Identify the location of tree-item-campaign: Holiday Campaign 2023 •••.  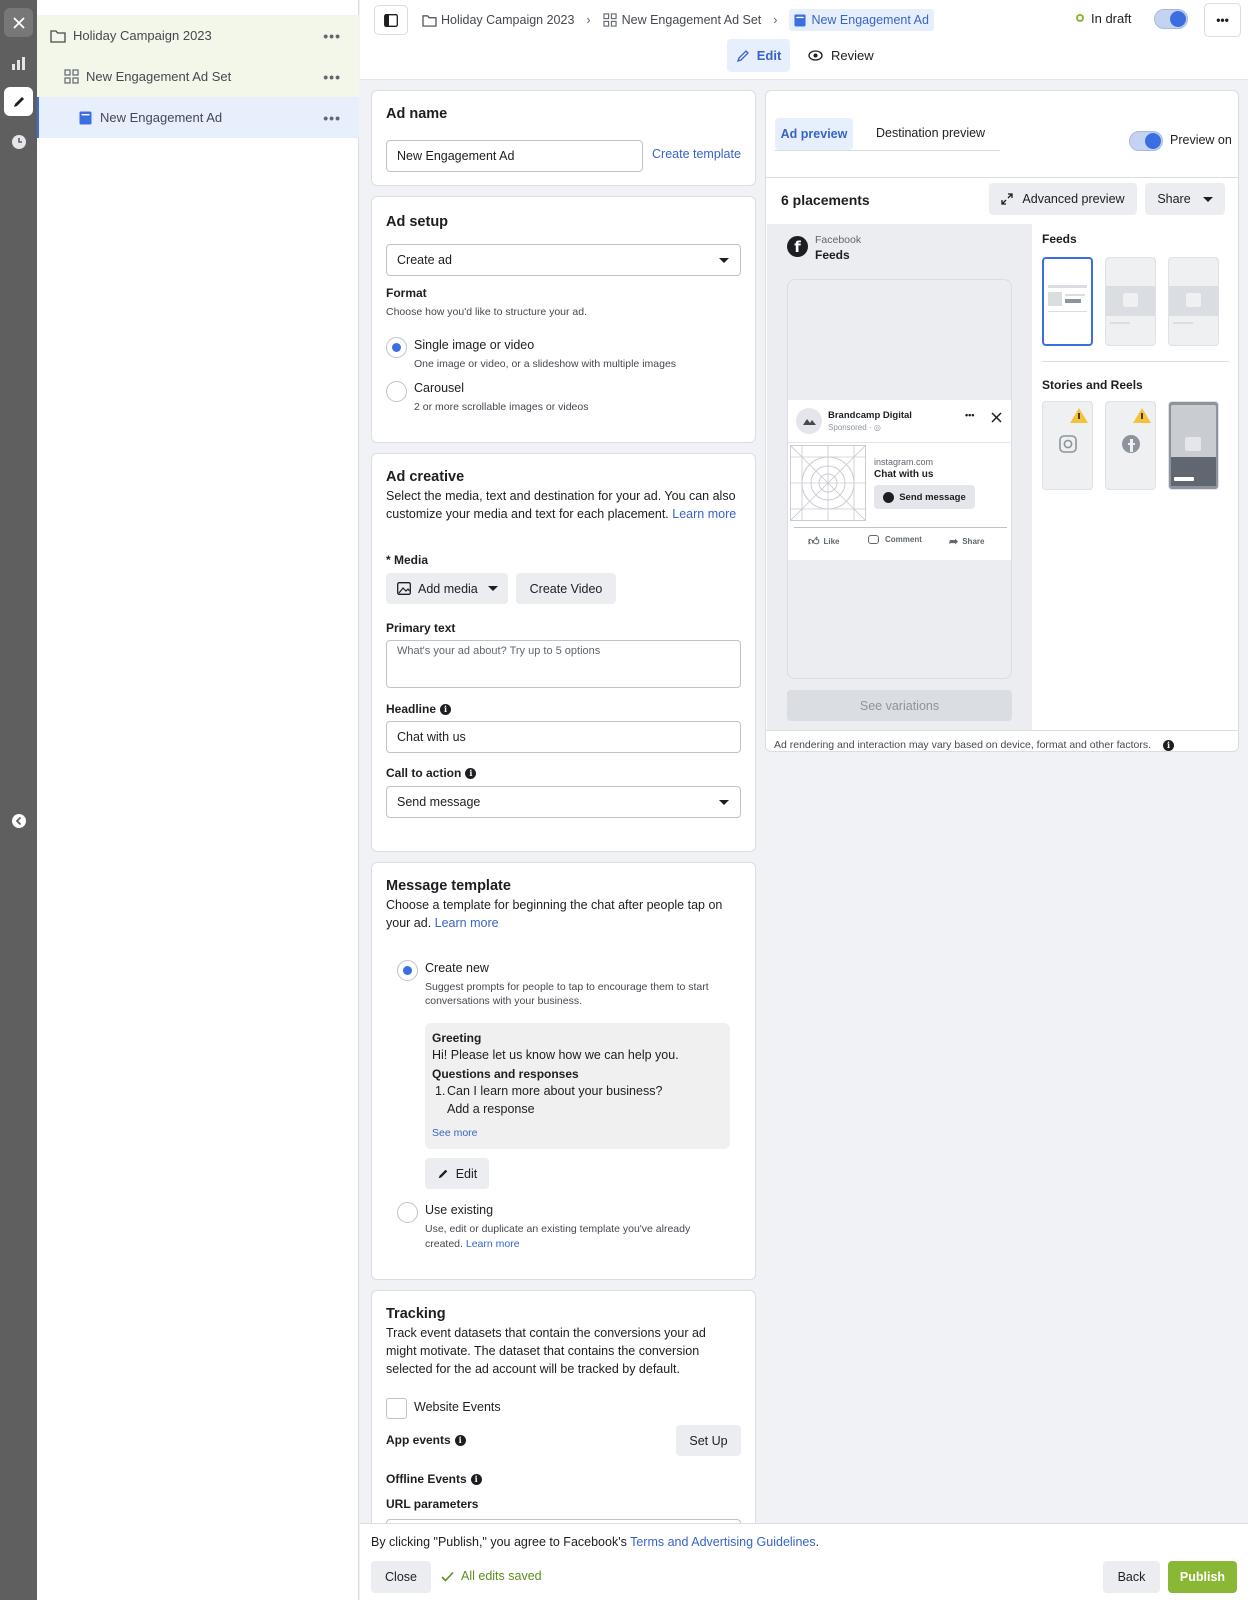
(198, 35).